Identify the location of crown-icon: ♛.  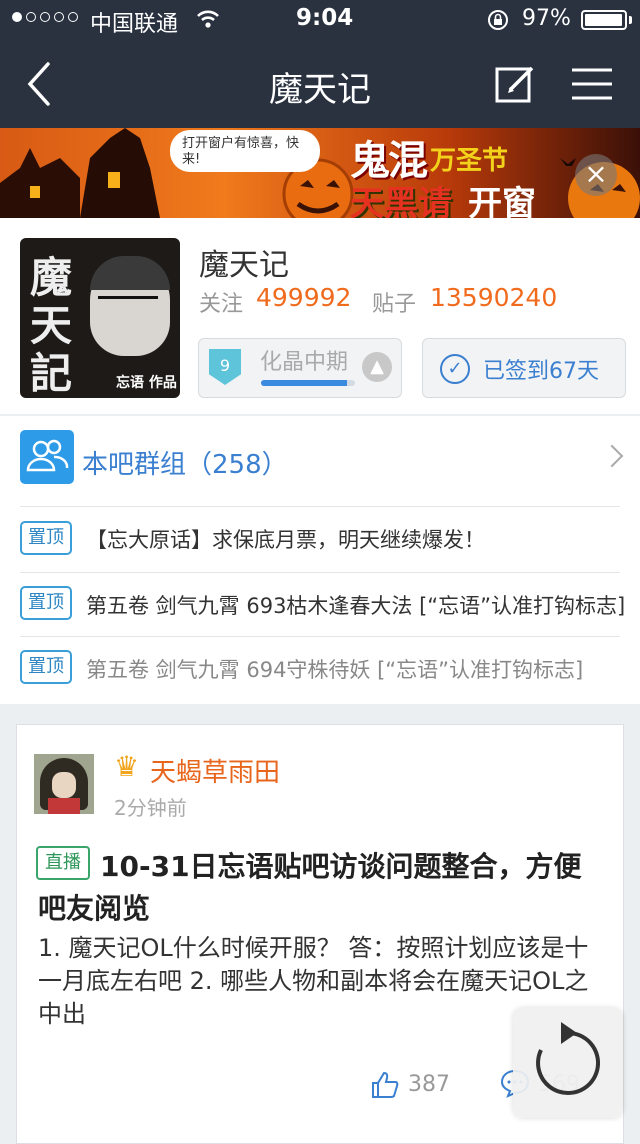
(127, 766).